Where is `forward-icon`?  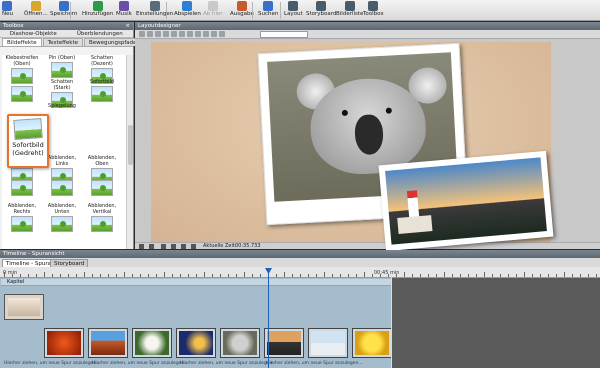
forward-icon is located at coordinates (193, 246).